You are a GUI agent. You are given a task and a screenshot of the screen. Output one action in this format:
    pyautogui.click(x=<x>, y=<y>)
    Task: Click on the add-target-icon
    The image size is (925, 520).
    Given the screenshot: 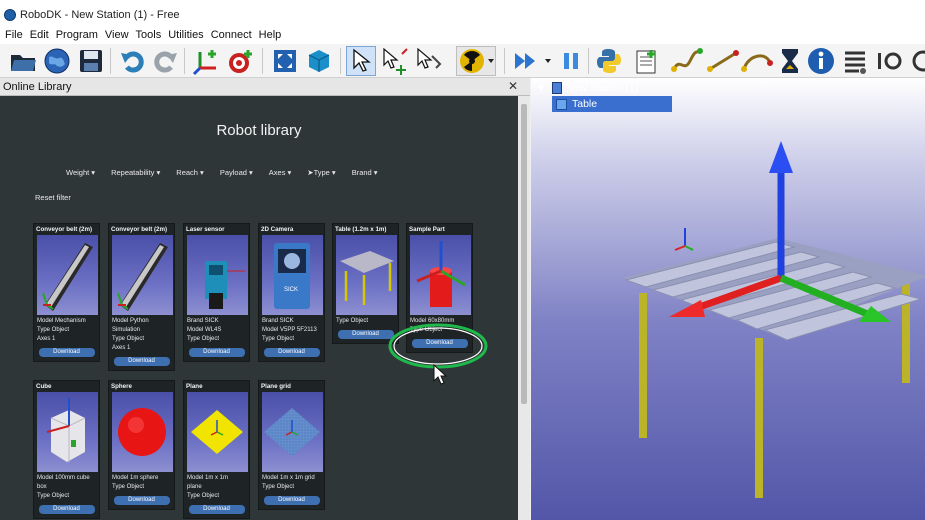 What is the action you would take?
    pyautogui.click(x=241, y=61)
    